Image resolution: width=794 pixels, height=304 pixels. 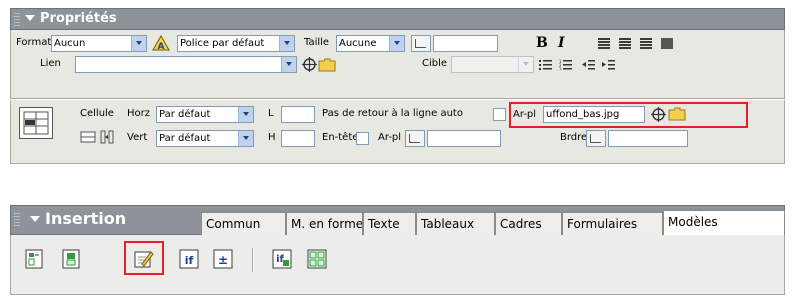 I want to click on font-select-value: Police par défaut, so click(x=222, y=43).